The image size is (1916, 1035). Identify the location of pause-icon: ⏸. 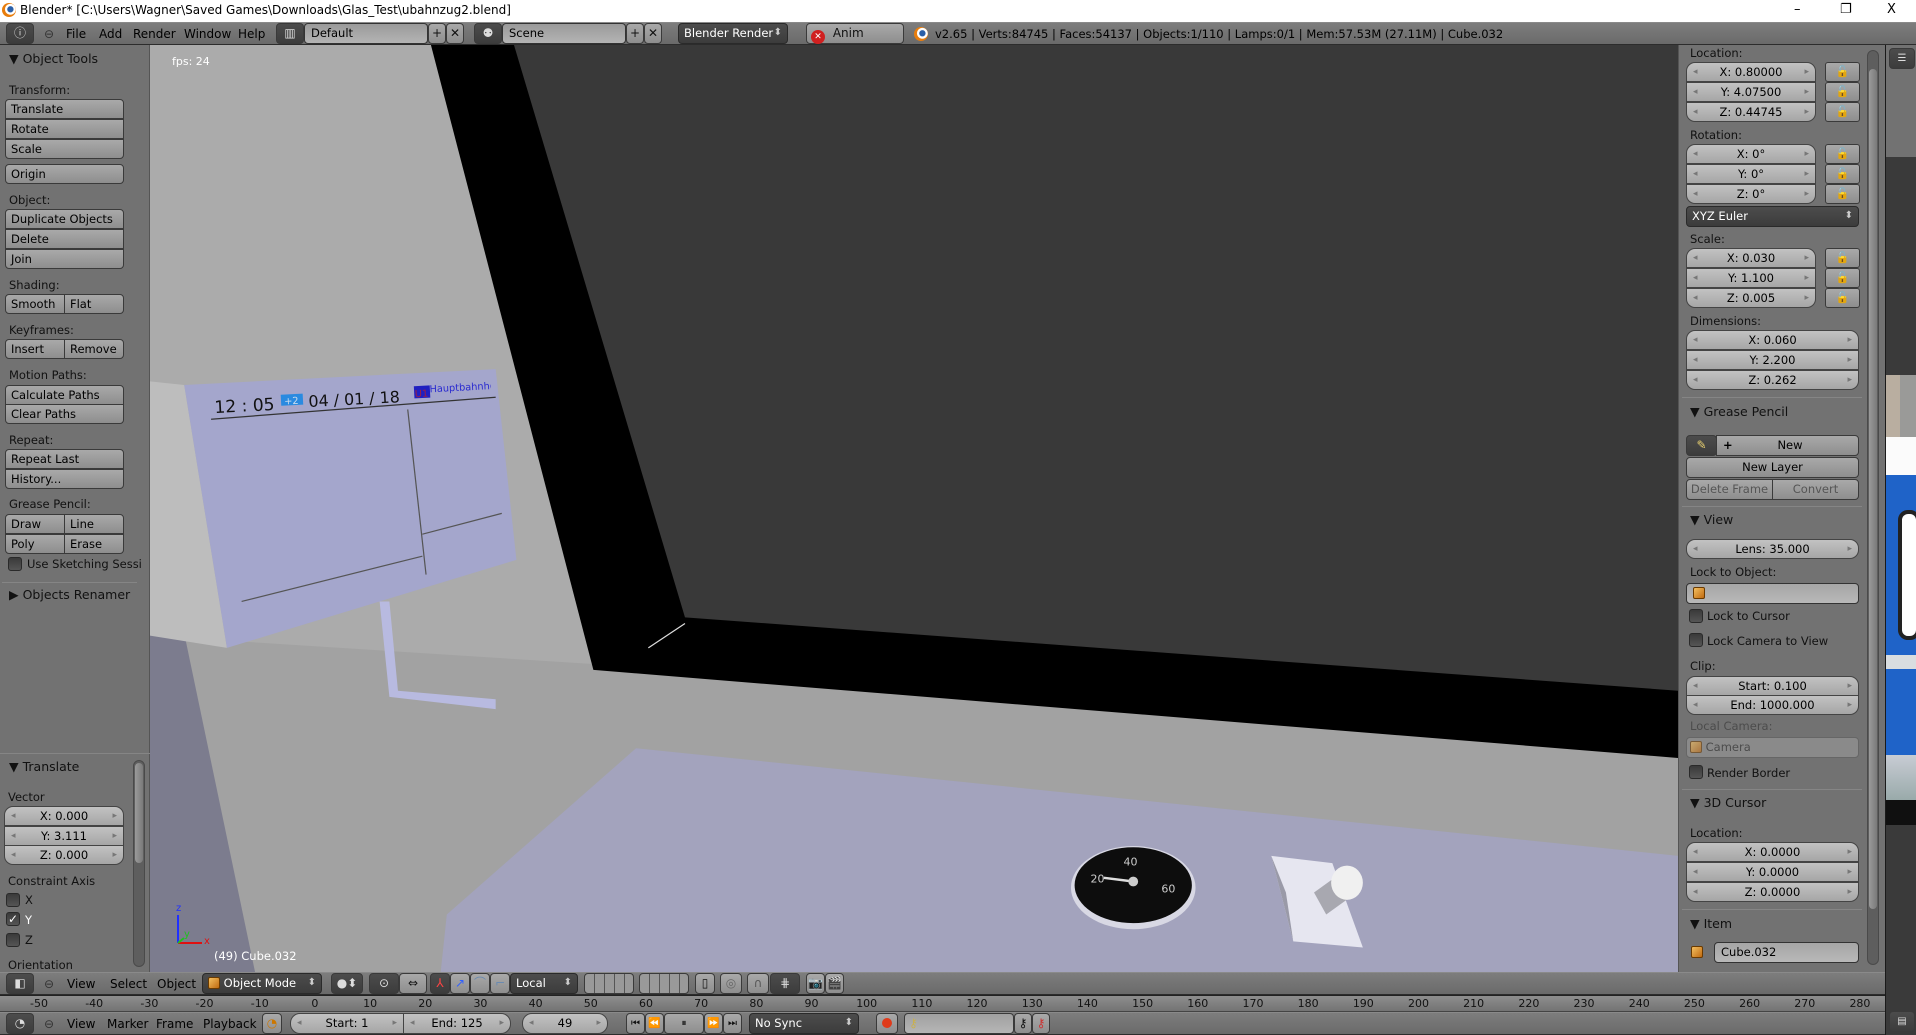
(684, 1023).